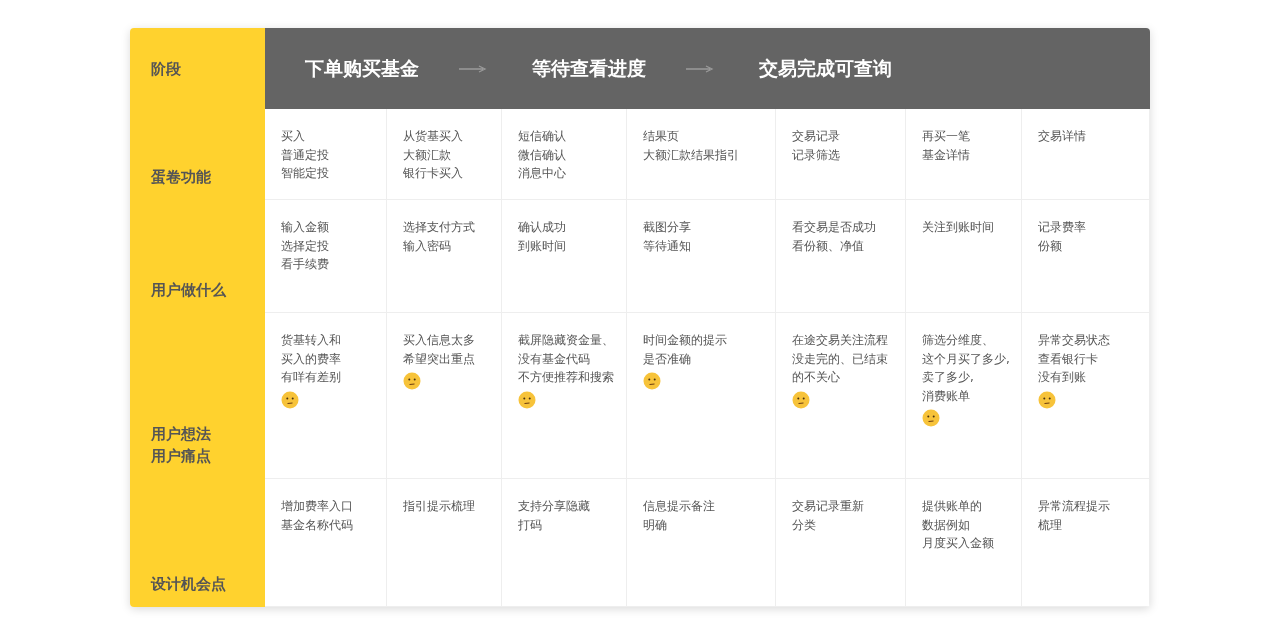 This screenshot has width=1280, height=640. What do you see at coordinates (1068, 359) in the screenshot?
I see `cell-text: 查看银行卡` at bounding box center [1068, 359].